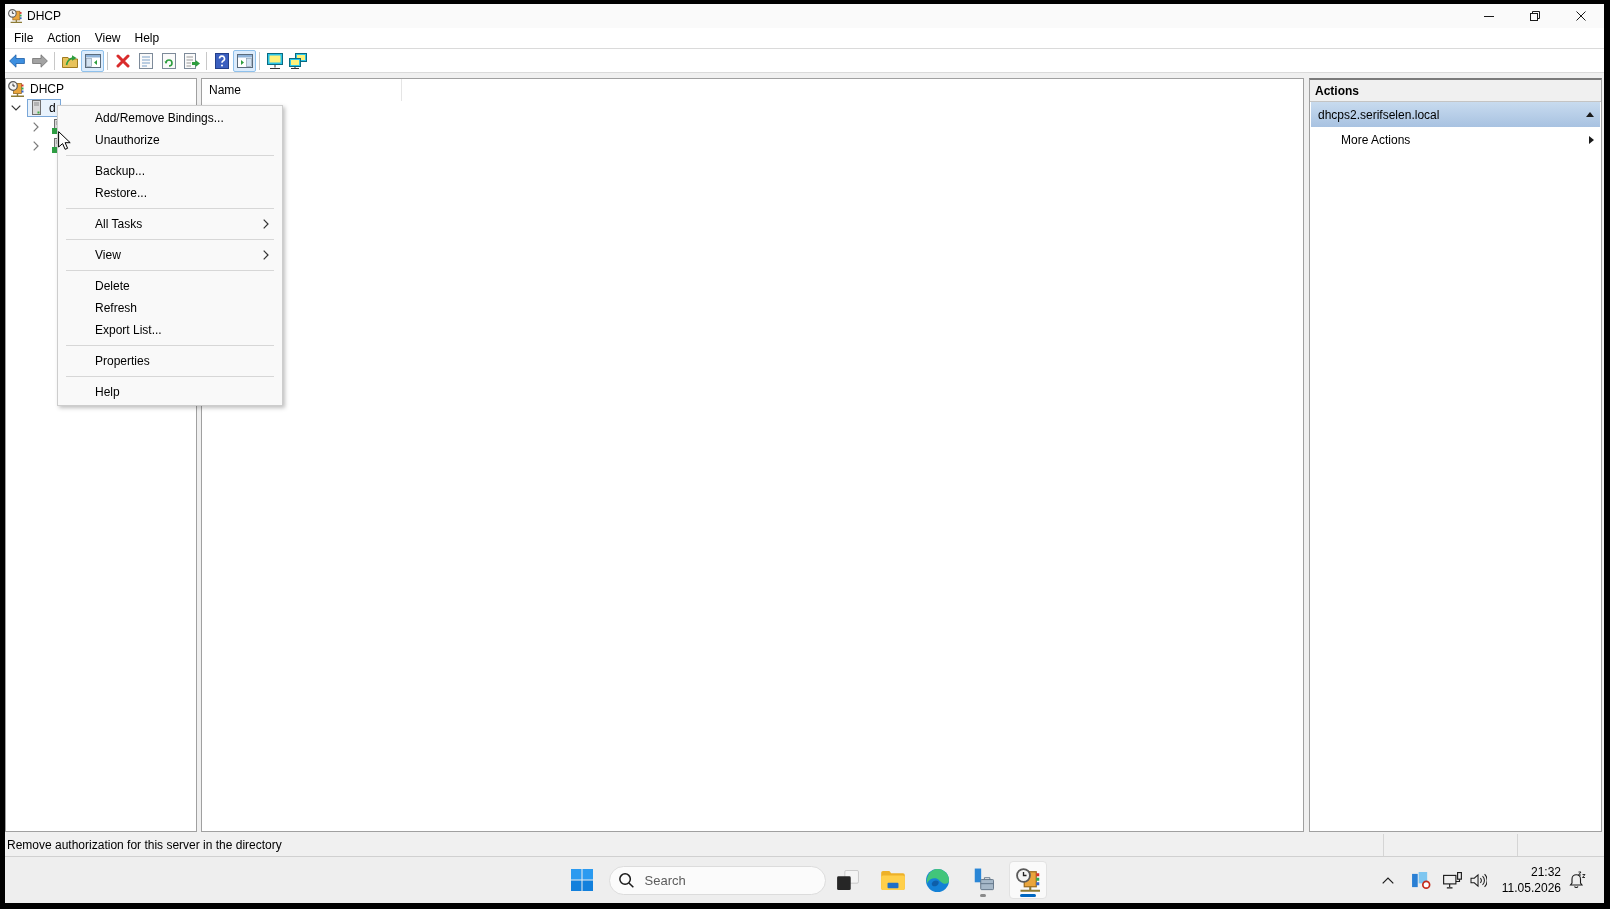 The image size is (1610, 909). Describe the element at coordinates (170, 392) in the screenshot. I see `menu-item: Help` at that location.